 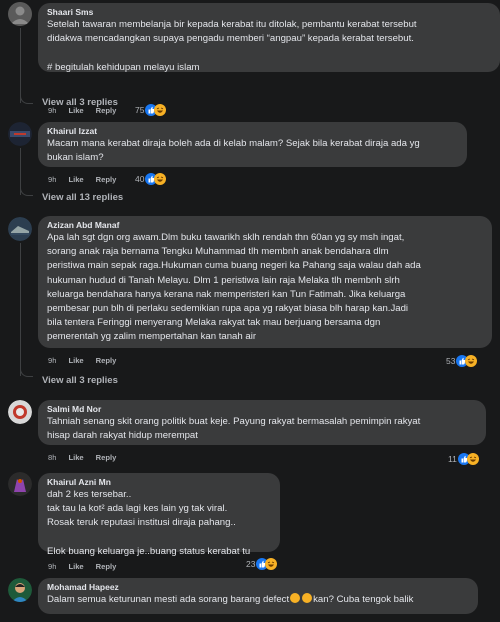 What do you see at coordinates (363, 599) in the screenshot?
I see `comment-text-part: kan? Cuba tengok balik` at bounding box center [363, 599].